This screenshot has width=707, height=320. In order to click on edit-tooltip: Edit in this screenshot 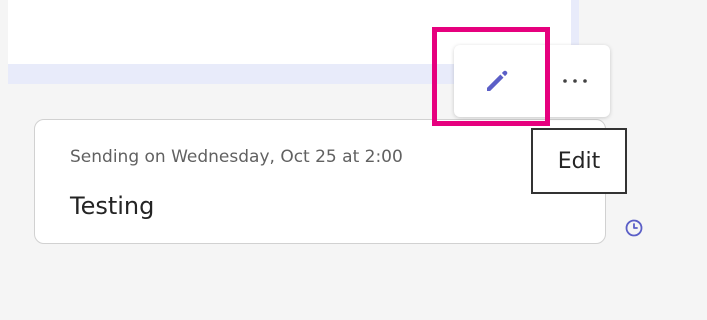, I will do `click(579, 161)`.